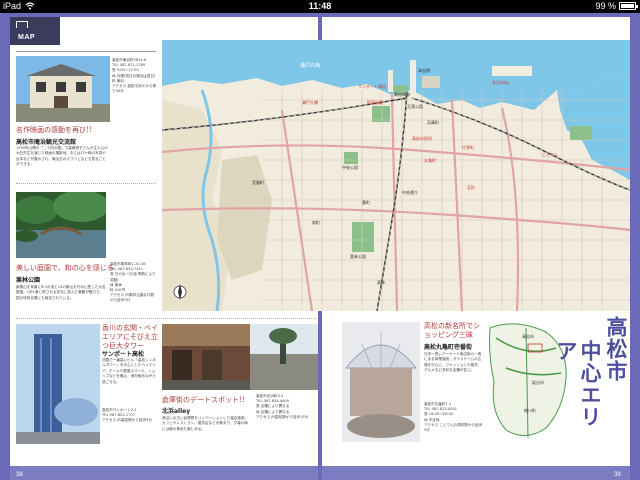 The width and height of the screenshot is (640, 480). What do you see at coordinates (501, 82) in the screenshot?
I see `map-label: 北浜alley` at bounding box center [501, 82].